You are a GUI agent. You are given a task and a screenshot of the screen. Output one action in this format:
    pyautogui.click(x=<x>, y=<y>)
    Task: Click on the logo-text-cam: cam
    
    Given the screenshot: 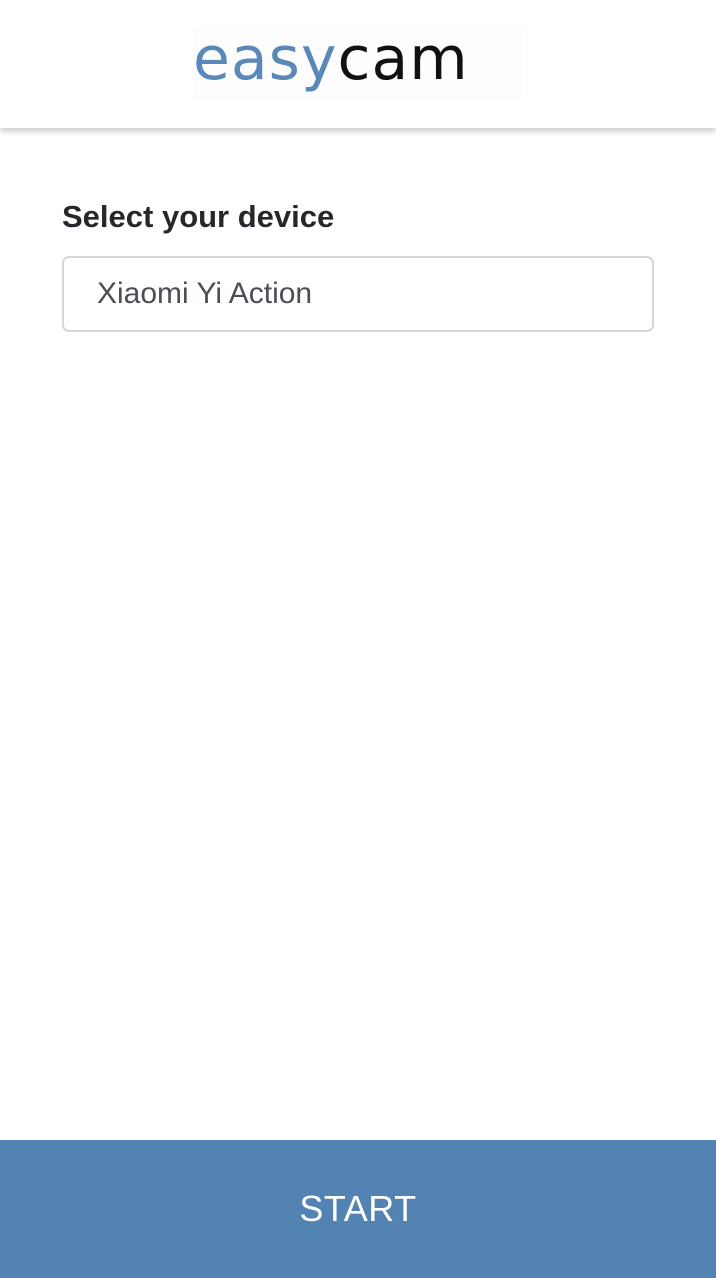 What is the action you would take?
    pyautogui.click(x=403, y=59)
    